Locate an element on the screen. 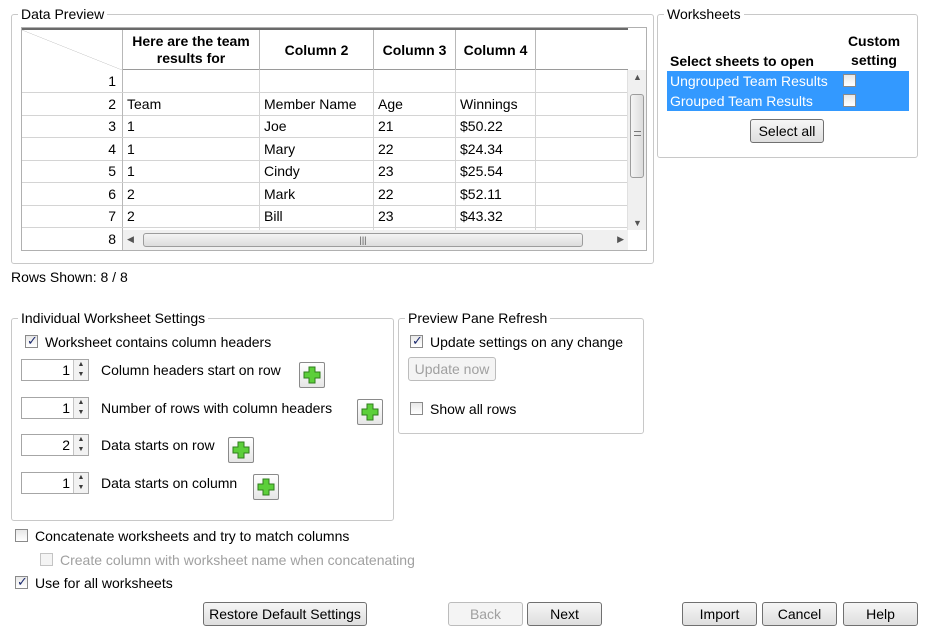 This screenshot has width=926, height=631. scroll-left-icon: ◀ is located at coordinates (130, 239).